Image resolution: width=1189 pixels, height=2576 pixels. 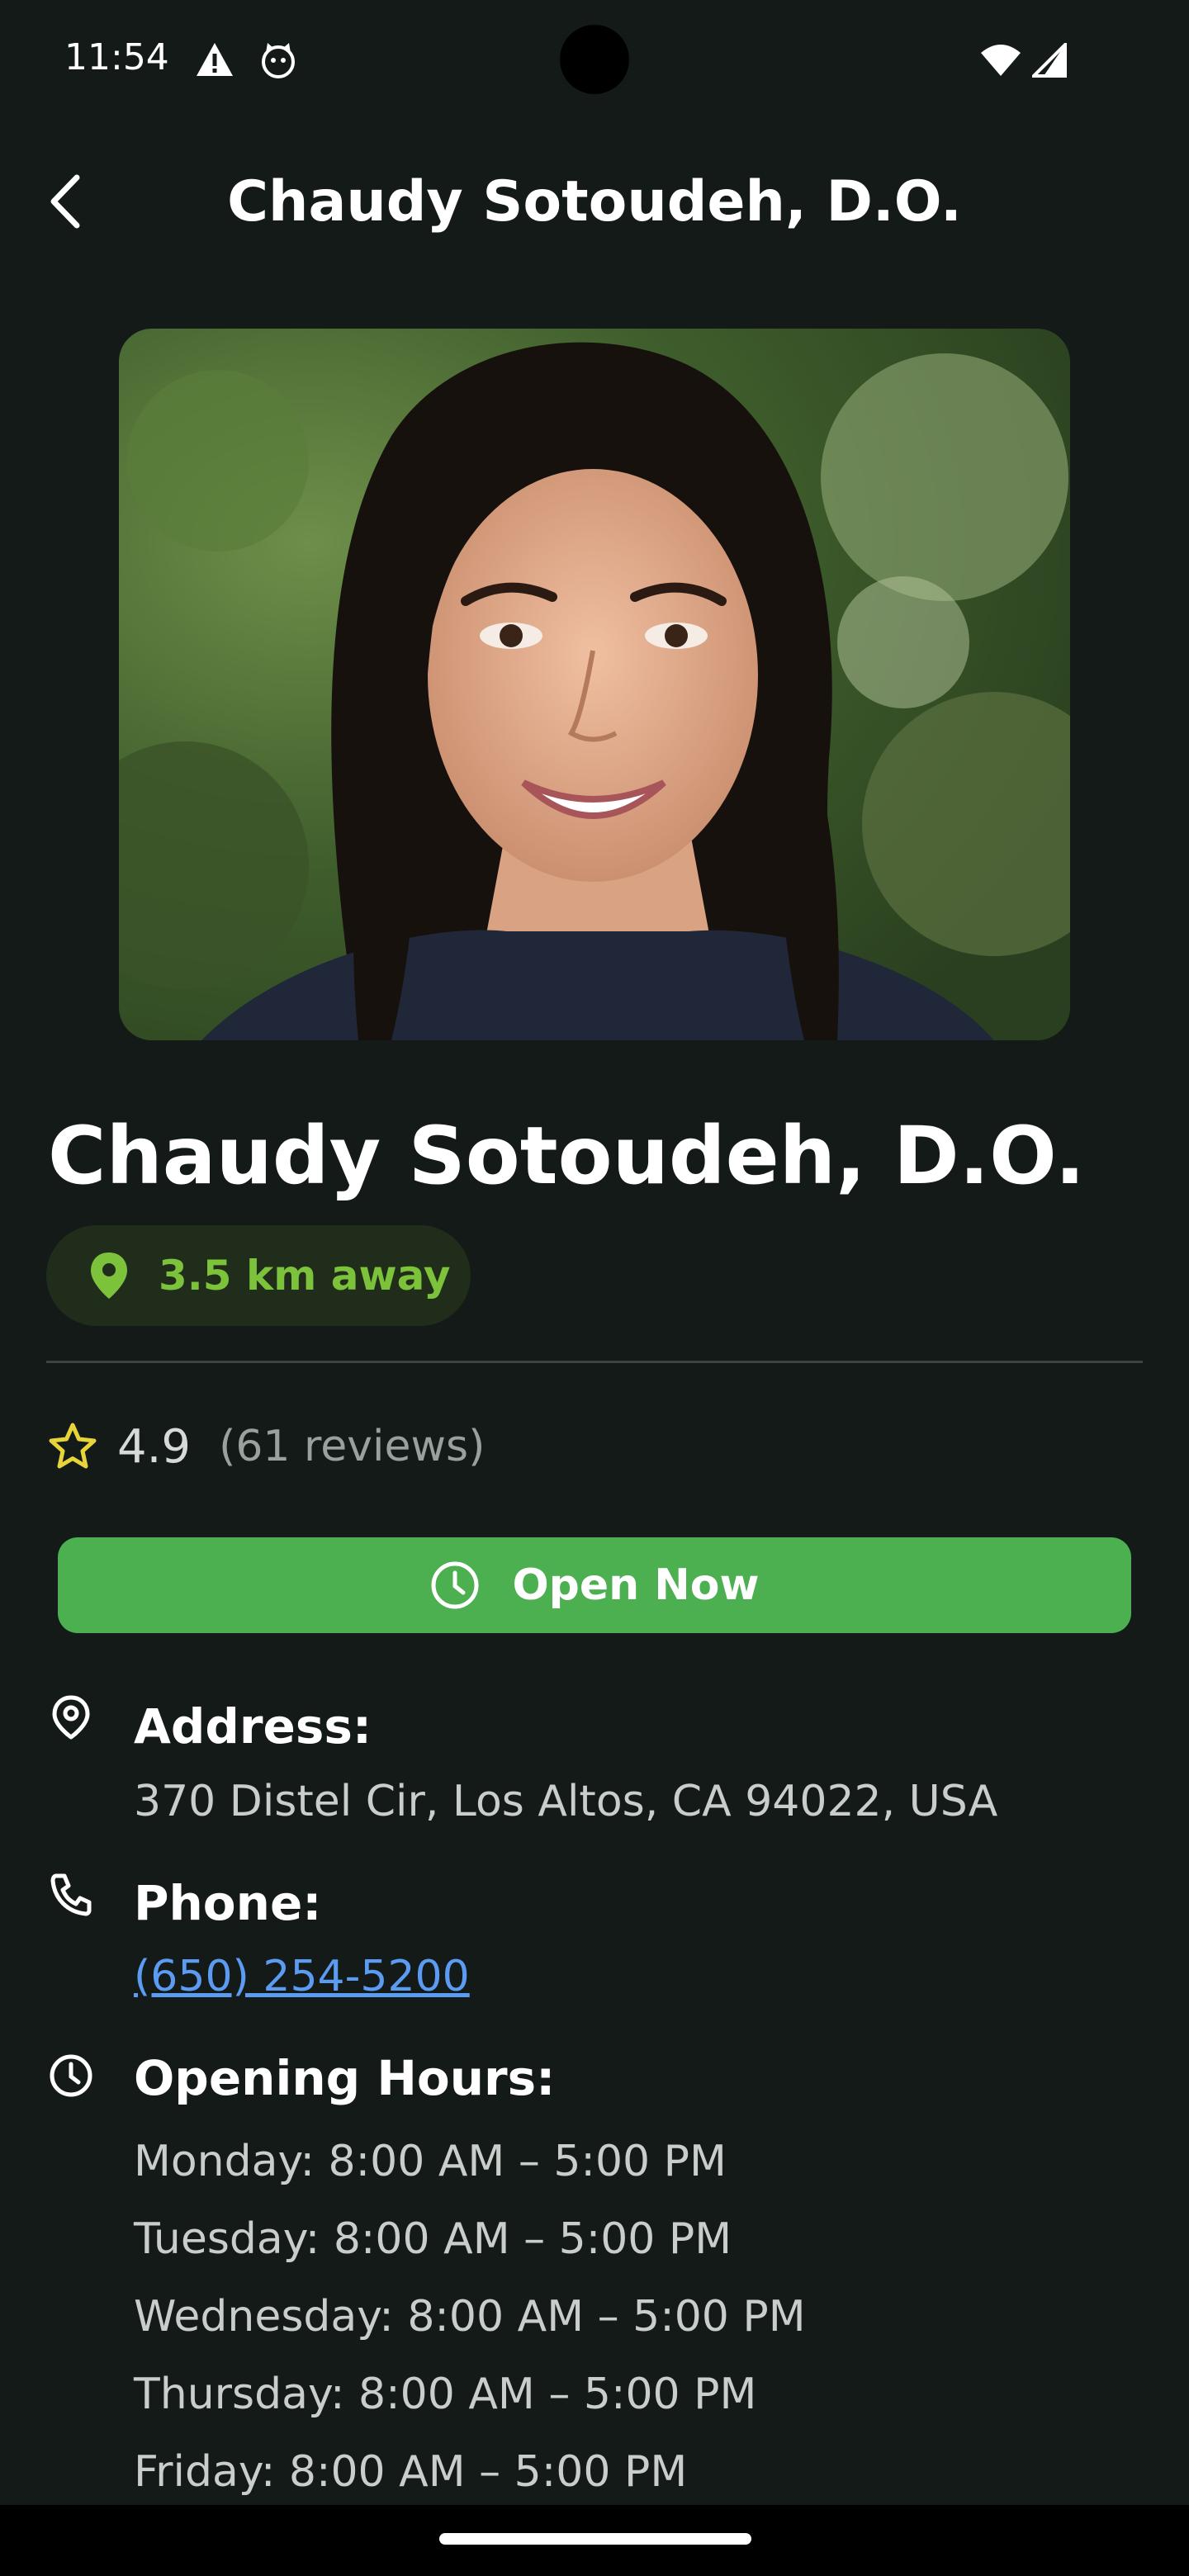 What do you see at coordinates (470, 2317) in the screenshot?
I see `hours-wednesday: Wednesday: 8:00 AM – 5:00 PM` at bounding box center [470, 2317].